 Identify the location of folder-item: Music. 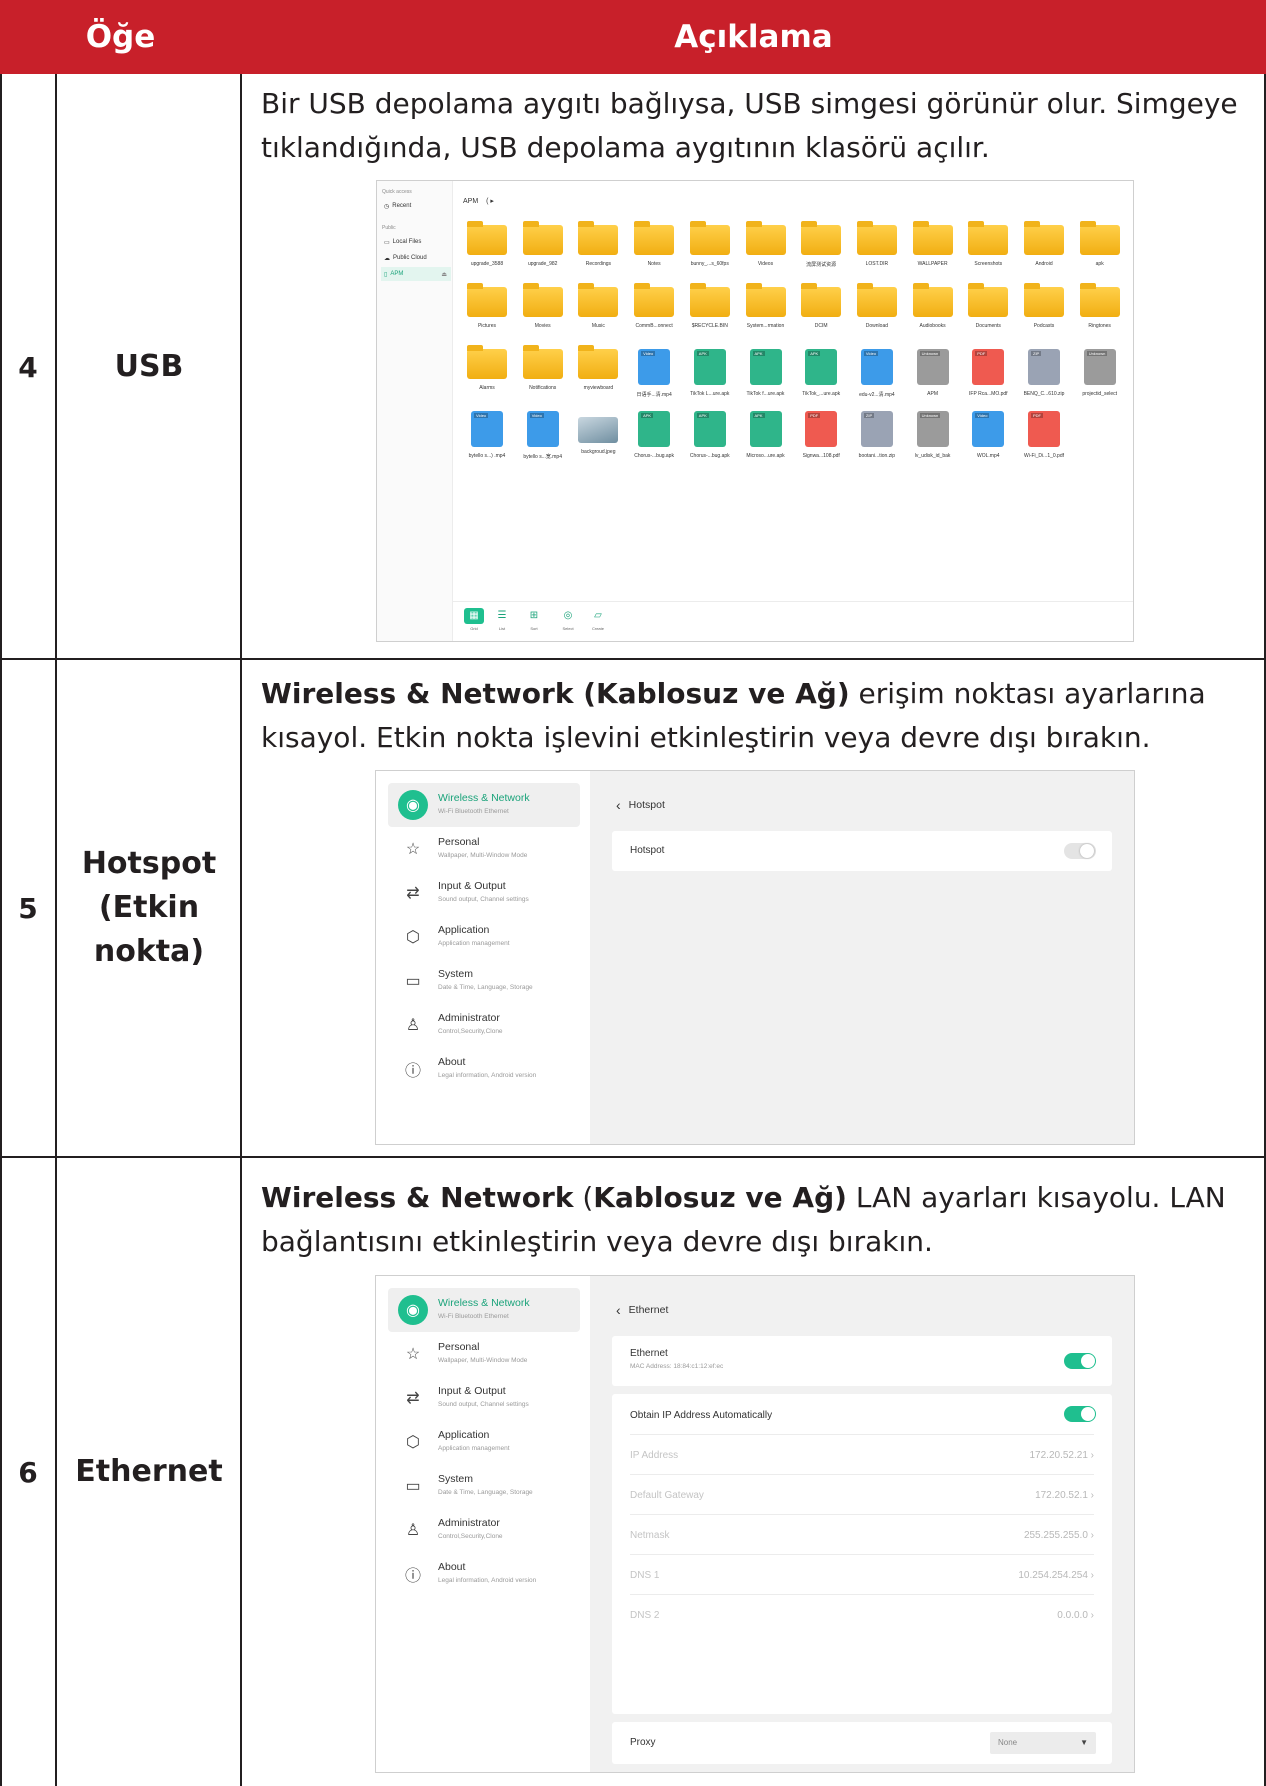
(598, 306).